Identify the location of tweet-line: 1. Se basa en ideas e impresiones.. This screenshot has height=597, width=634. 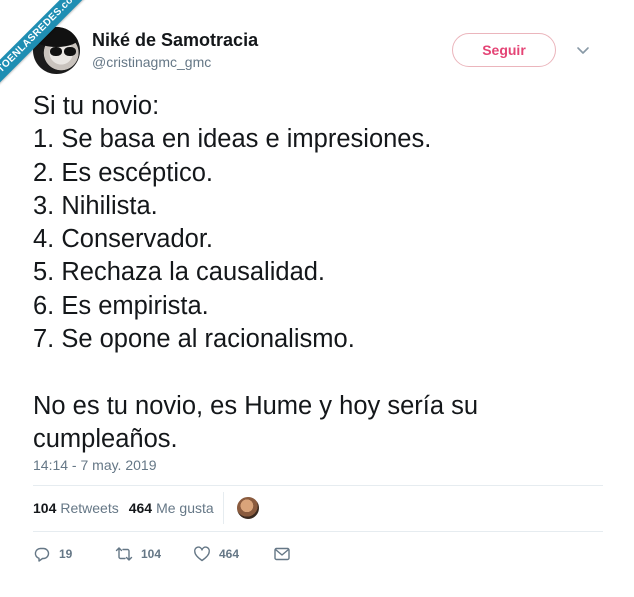
(232, 139).